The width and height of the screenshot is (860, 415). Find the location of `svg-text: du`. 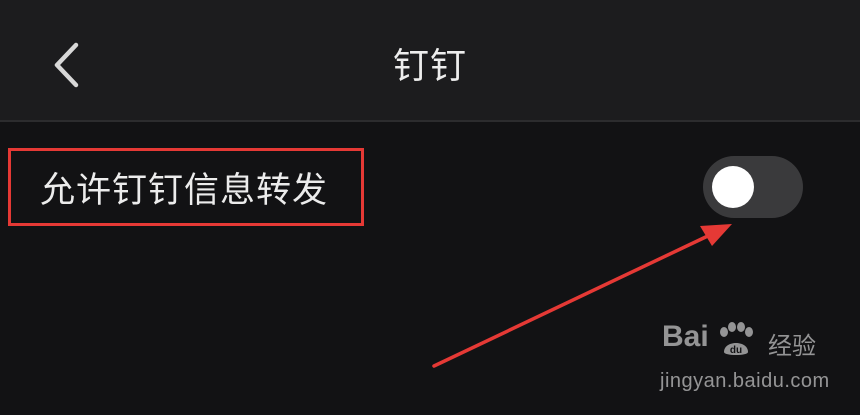

svg-text: du is located at coordinates (736, 350).